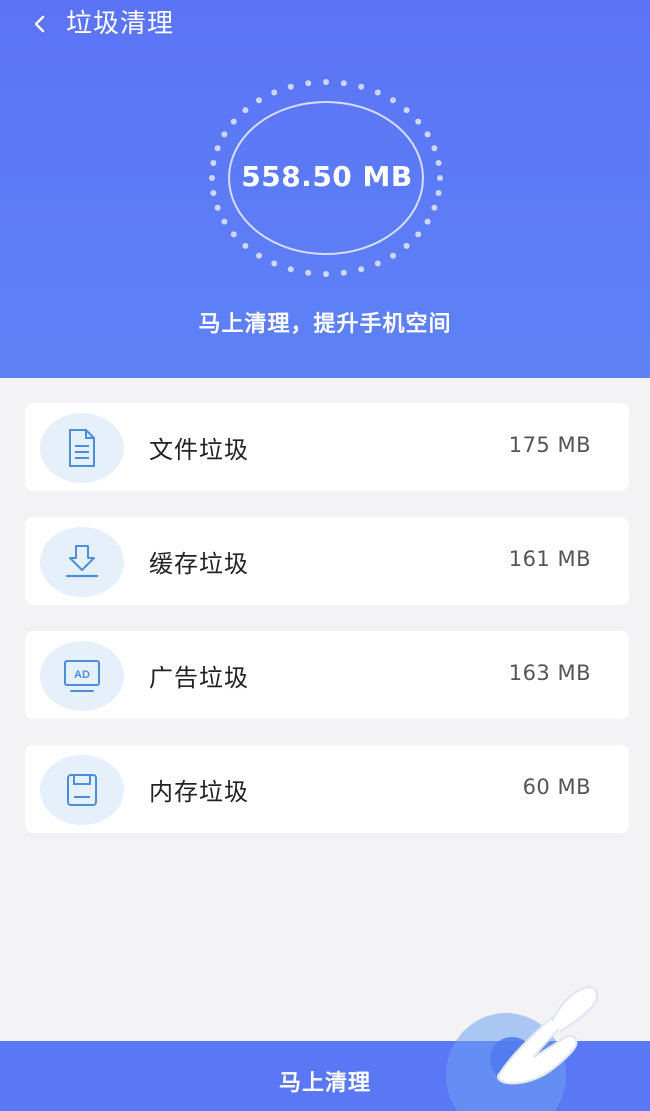 The height and width of the screenshot is (1111, 650). I want to click on list-item-memory-junk: 内存垃圾 60 MB, so click(327, 789).